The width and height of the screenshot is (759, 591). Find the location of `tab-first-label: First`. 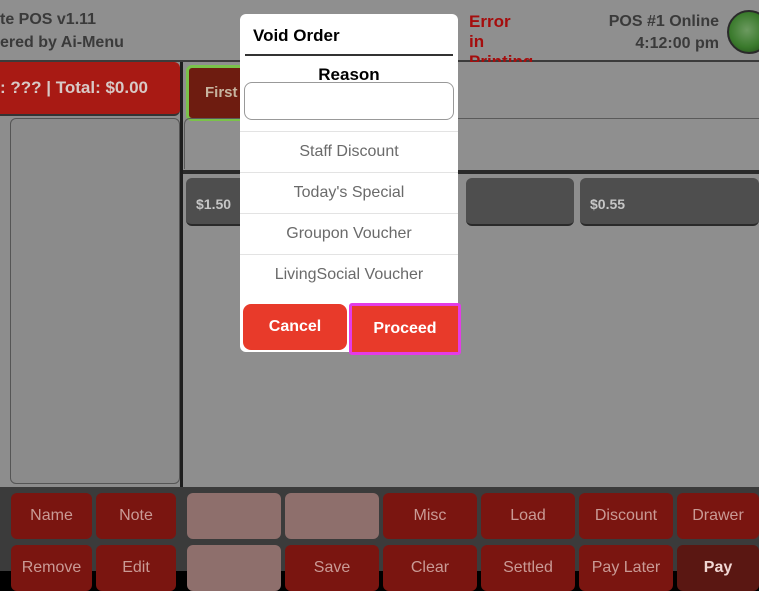

tab-first-label: First is located at coordinates (221, 92).